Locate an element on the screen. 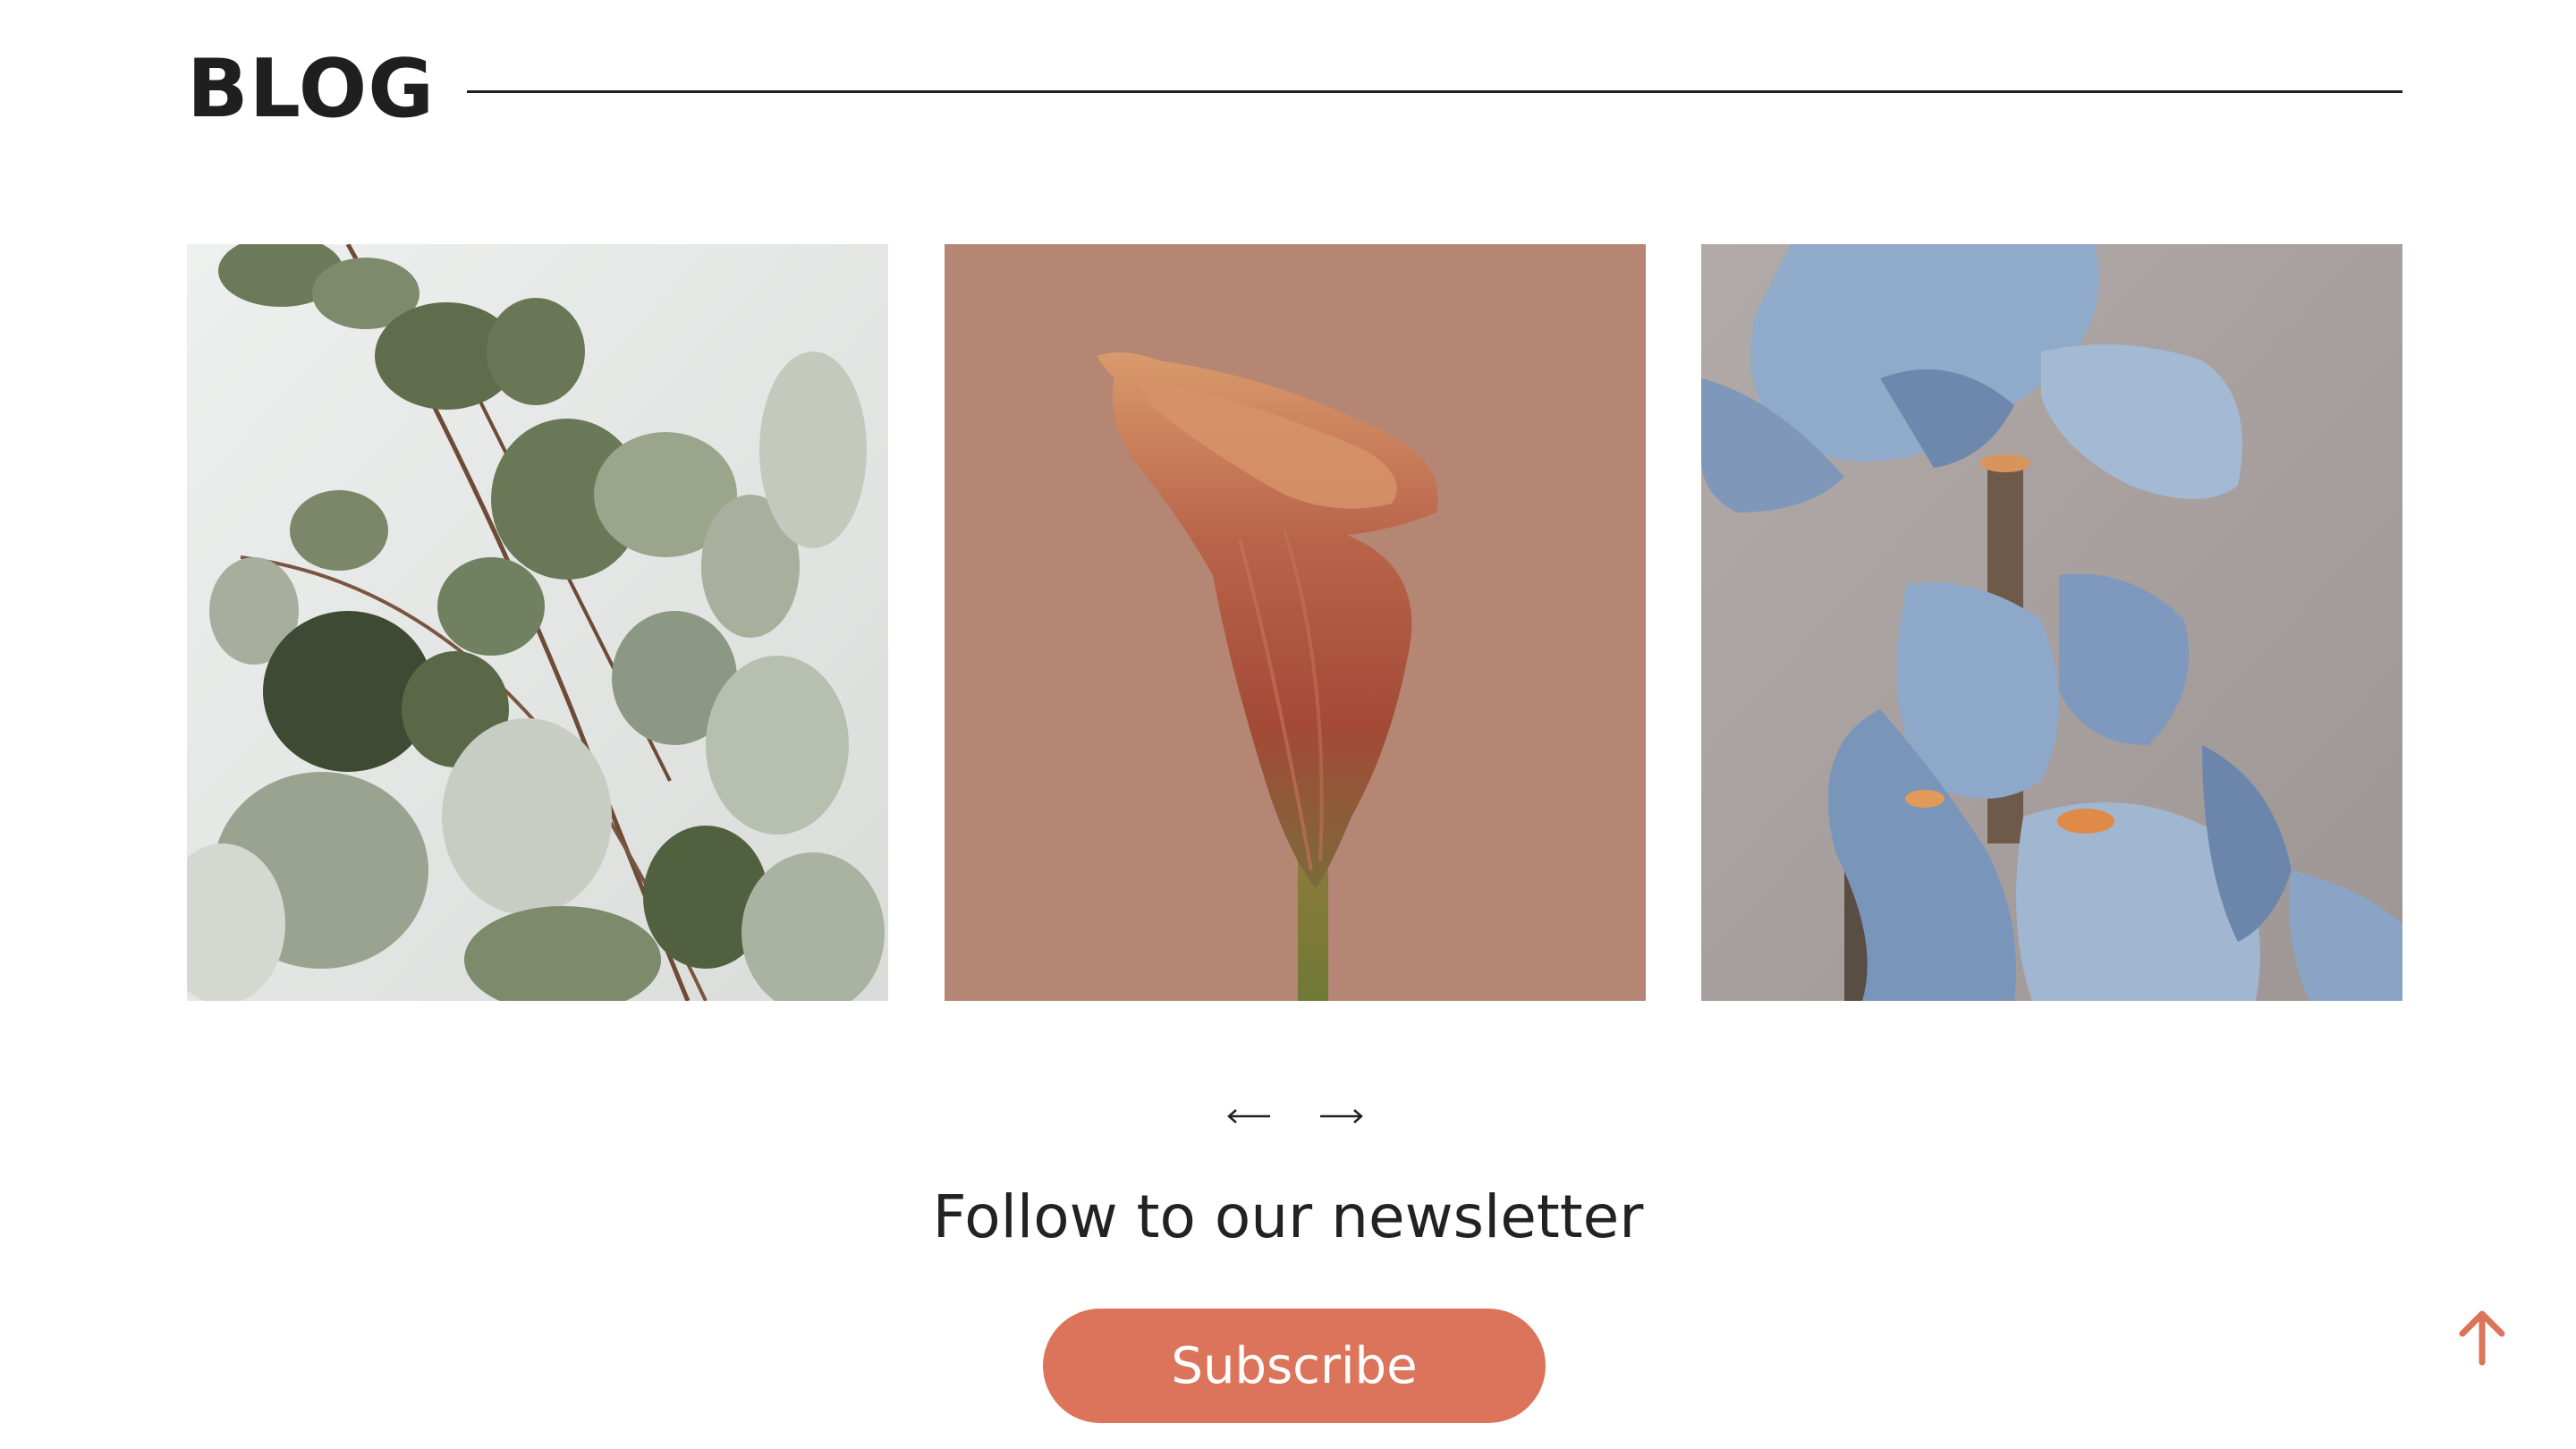 The height and width of the screenshot is (1449, 2576). header-divider is located at coordinates (1434, 91).